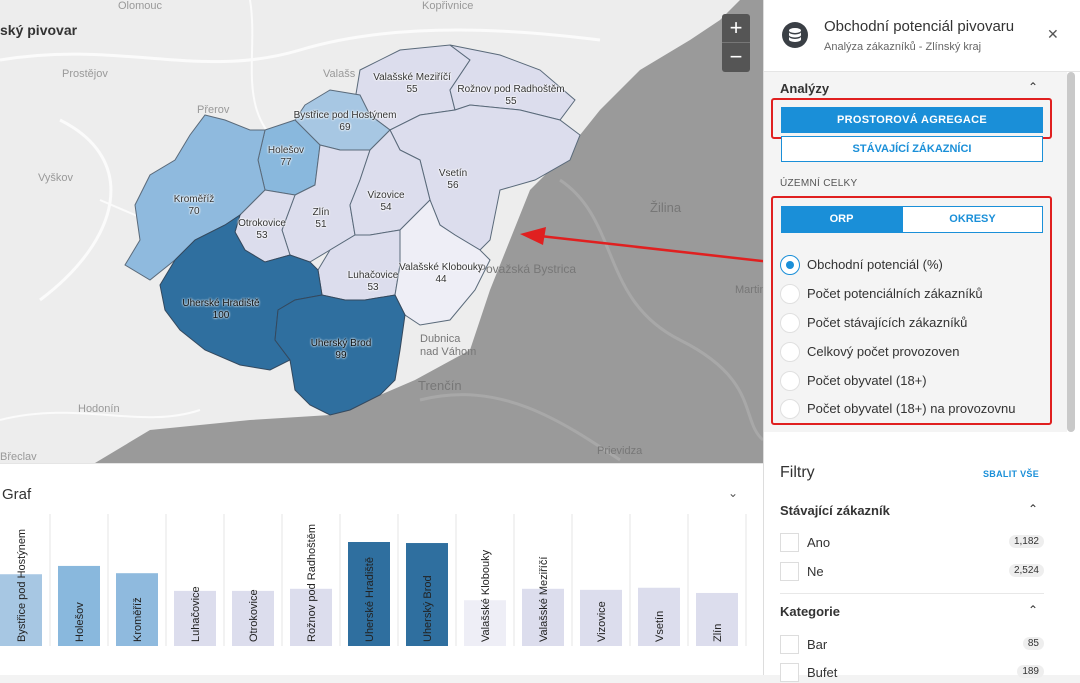 This screenshot has height=683, width=1080. What do you see at coordinates (22, 585) in the screenshot?
I see `bar-category-label: Bystřice pod Hostýnem` at bounding box center [22, 585].